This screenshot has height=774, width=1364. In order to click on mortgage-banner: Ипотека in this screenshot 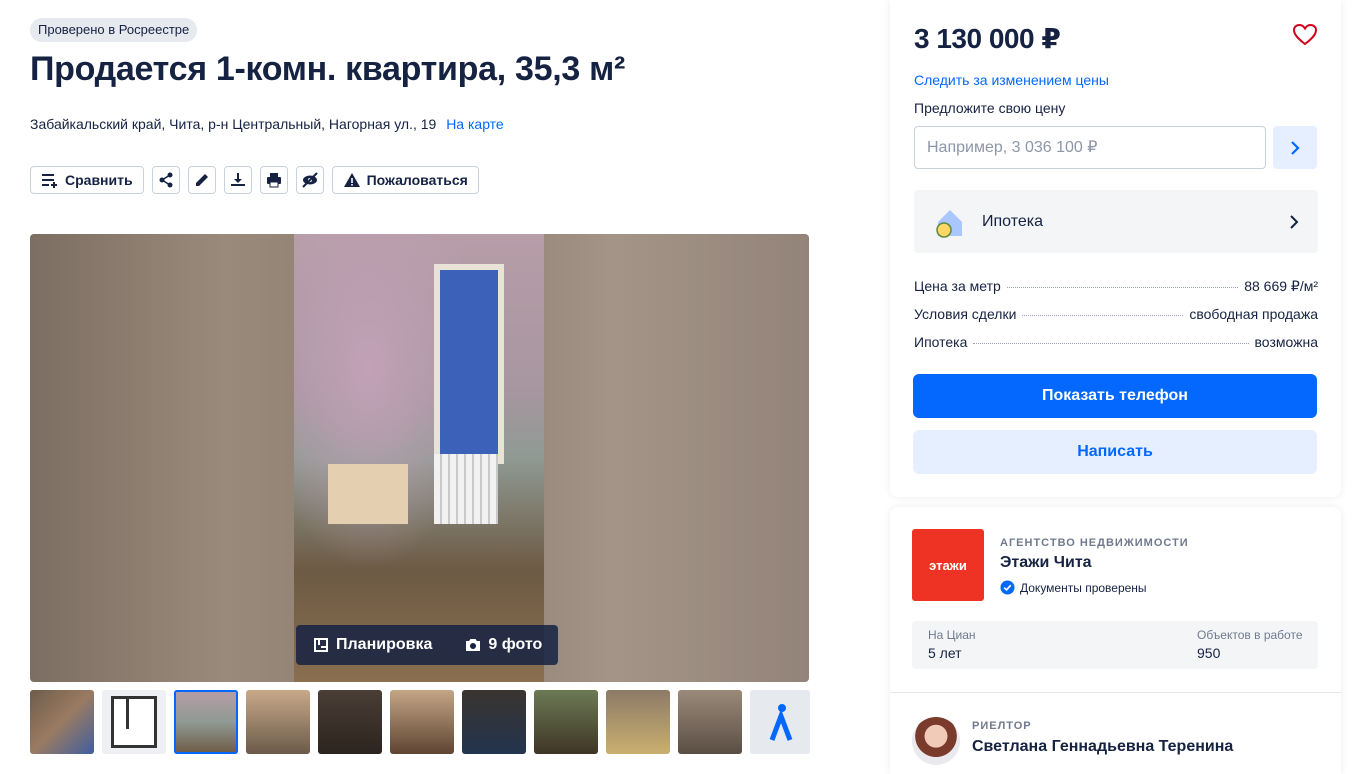, I will do `click(1116, 221)`.